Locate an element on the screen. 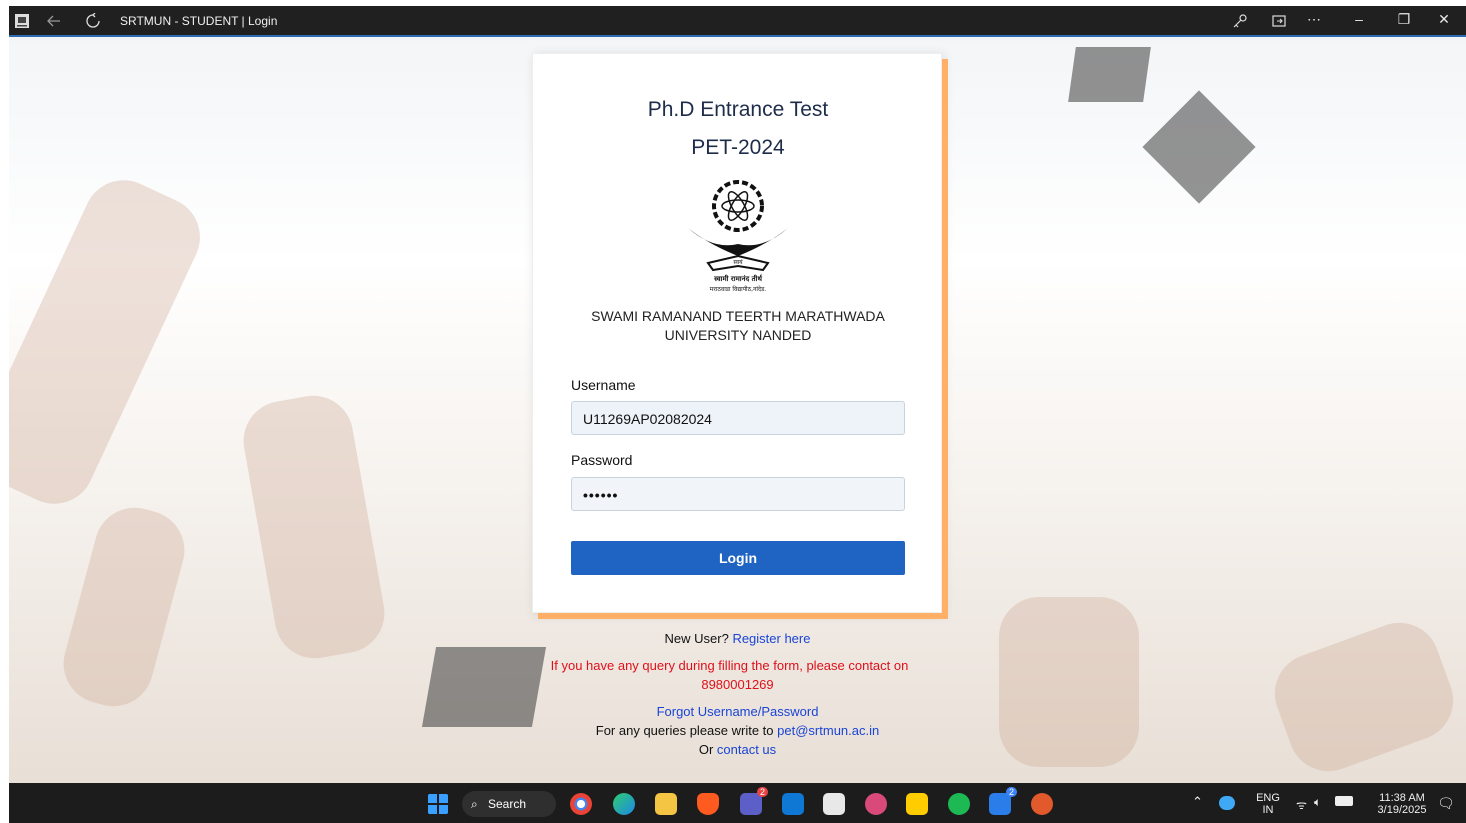 This screenshot has height=823, width=1466. exam-code-title: PET-2024 is located at coordinates (738, 147).